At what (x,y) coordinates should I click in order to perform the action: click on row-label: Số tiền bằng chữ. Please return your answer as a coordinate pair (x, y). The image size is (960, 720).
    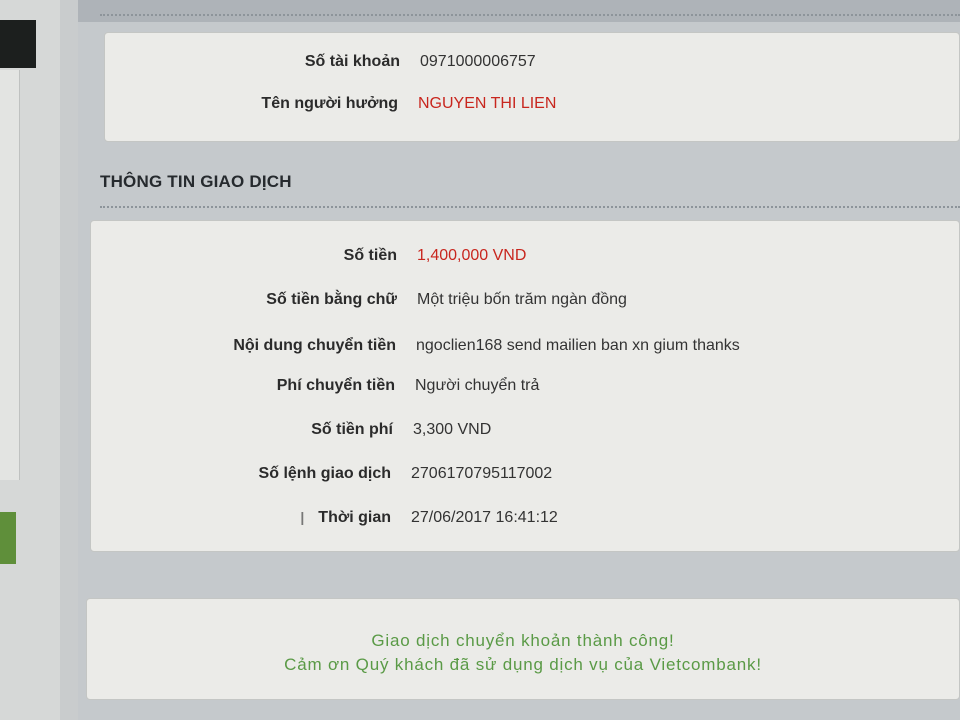
    Looking at the image, I should click on (331, 299).